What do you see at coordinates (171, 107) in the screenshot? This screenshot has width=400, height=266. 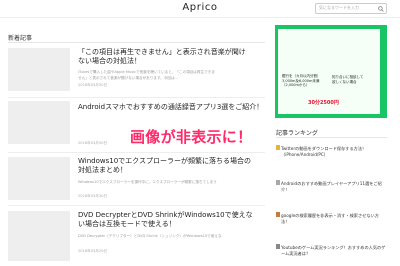 I see `article-title: Androidスマホでおすすめの通話録音アプリ3選をご紹介！` at bounding box center [171, 107].